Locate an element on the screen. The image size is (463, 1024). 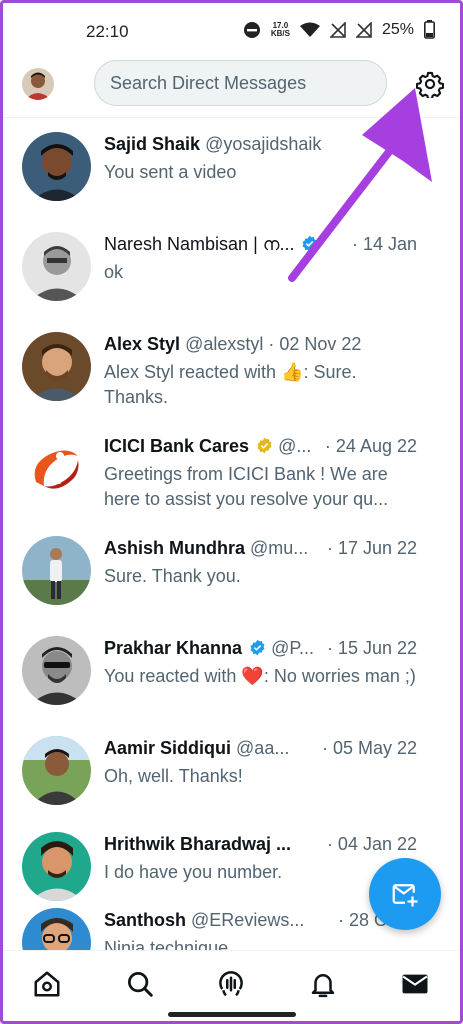
wifi-icon is located at coordinates (309, 29).